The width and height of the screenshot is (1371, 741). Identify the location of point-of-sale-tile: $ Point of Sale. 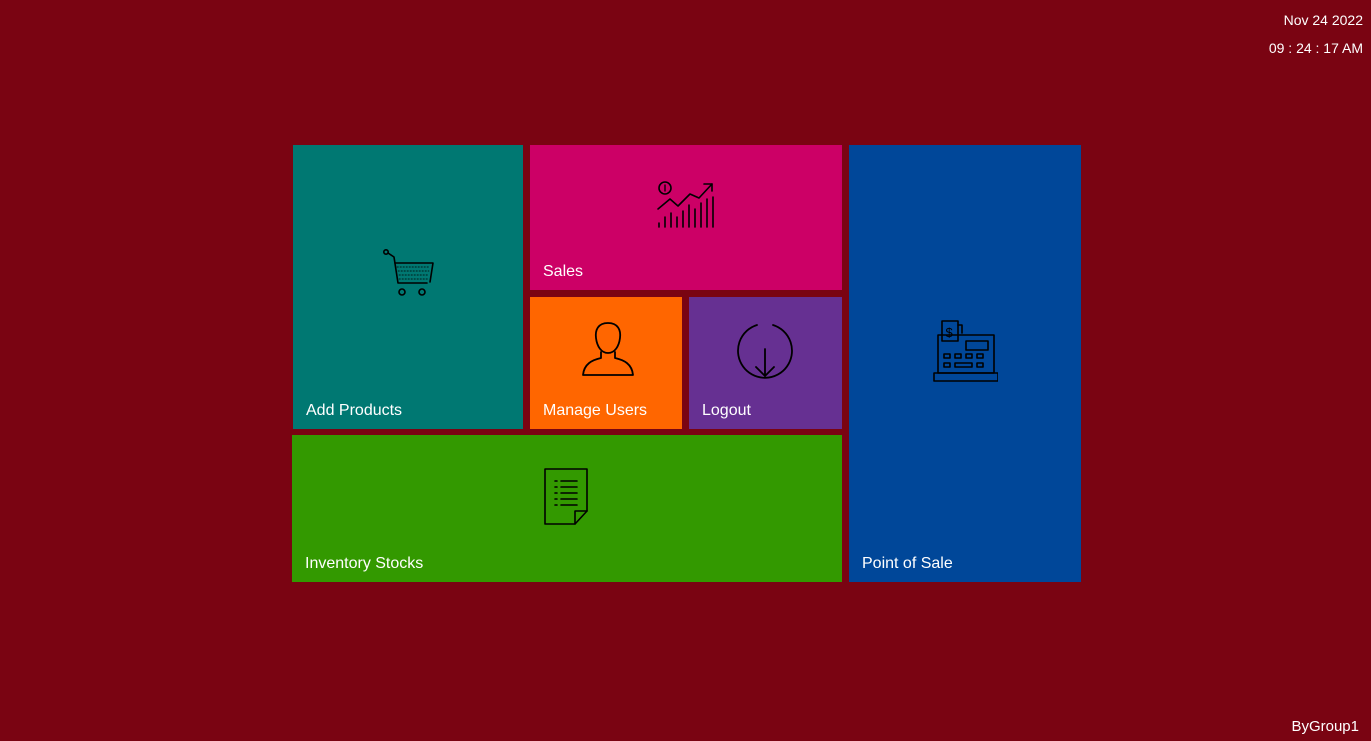
(965, 363).